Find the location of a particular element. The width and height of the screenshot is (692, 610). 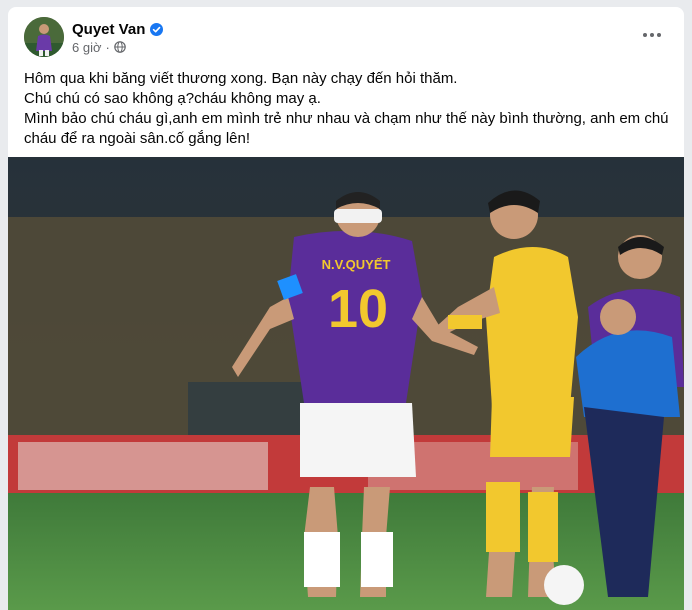

author-avatar is located at coordinates (44, 37).